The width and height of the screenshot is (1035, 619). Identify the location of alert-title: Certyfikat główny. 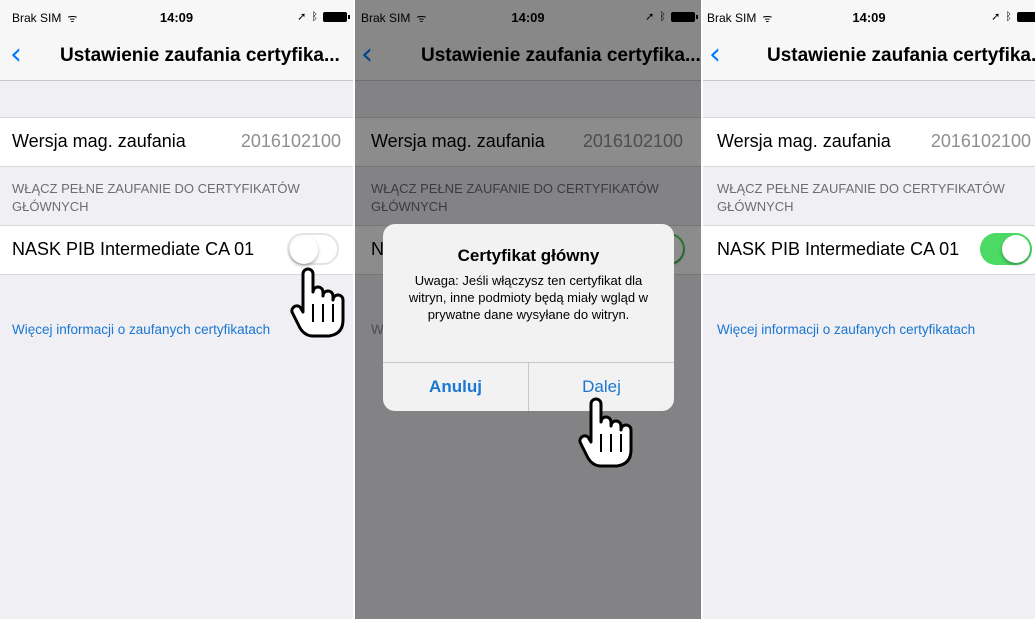
(528, 255).